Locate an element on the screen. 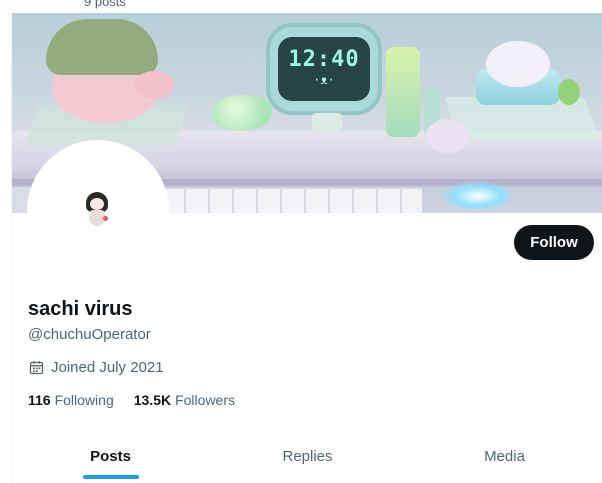  following-label: Following is located at coordinates (84, 400).